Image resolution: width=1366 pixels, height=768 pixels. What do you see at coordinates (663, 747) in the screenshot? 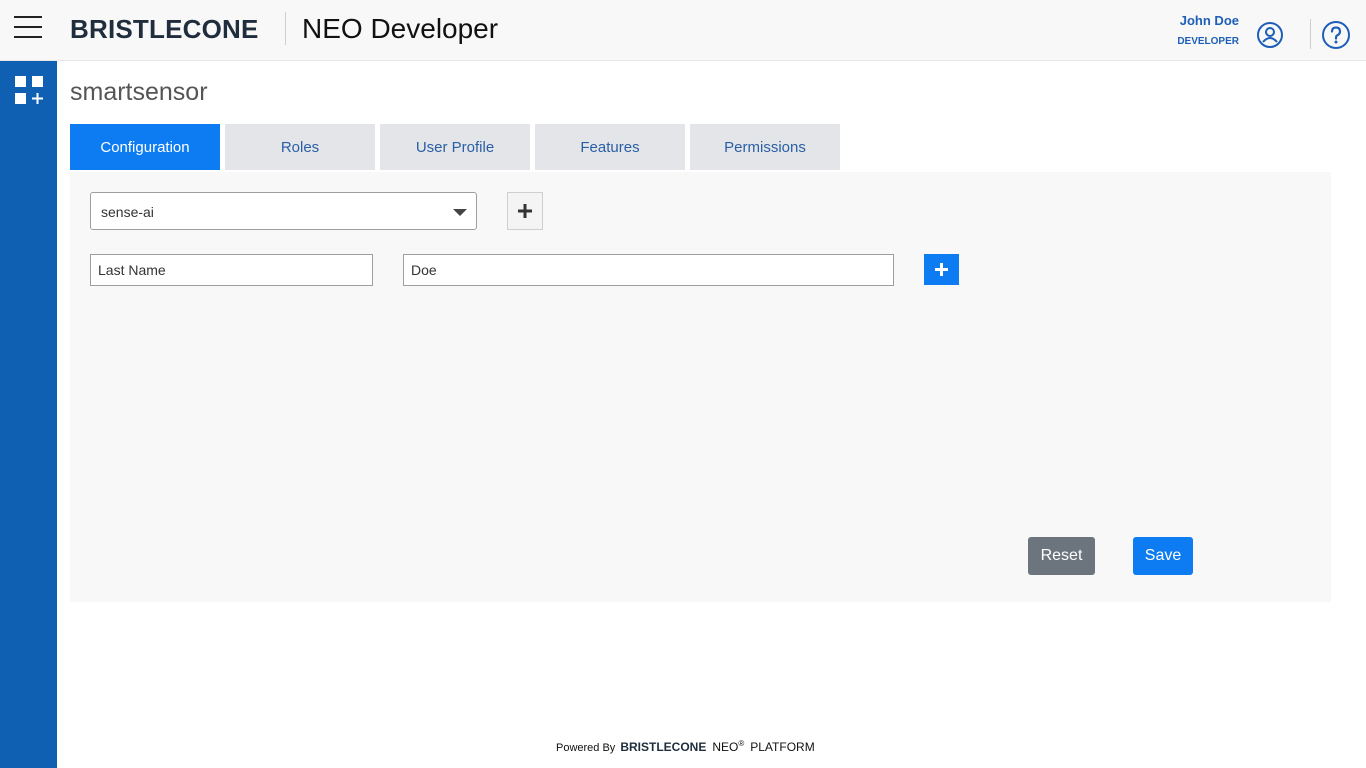
I see `footer-logo: BRISTLECONE` at bounding box center [663, 747].